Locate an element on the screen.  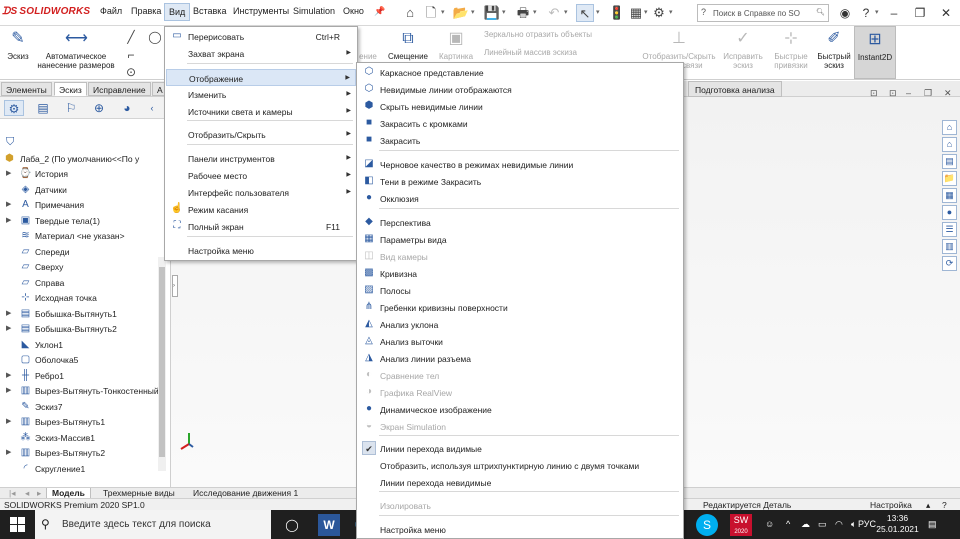
line-icon: ╱ is located at coordinates (131, 37).